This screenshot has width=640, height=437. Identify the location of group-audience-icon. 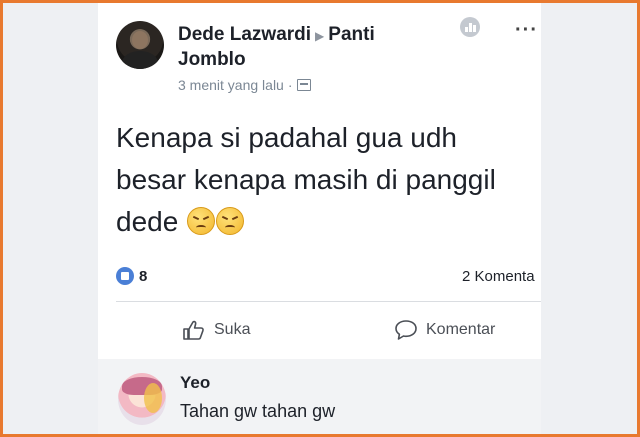
(303, 85).